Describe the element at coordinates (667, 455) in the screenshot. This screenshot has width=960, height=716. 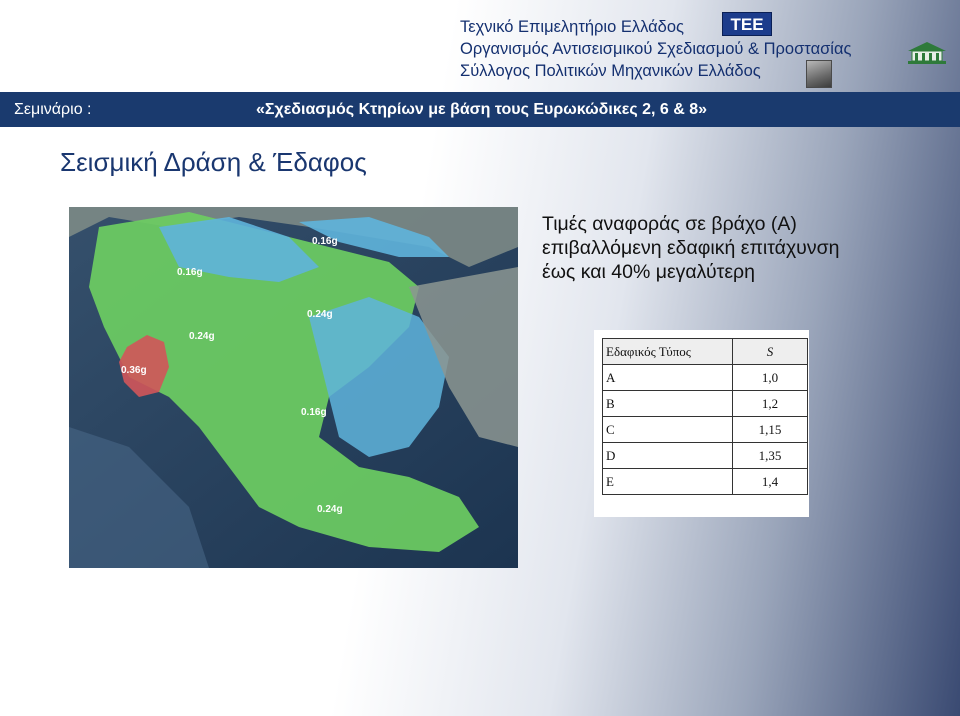
I see `soil-type-cell: D` at that location.